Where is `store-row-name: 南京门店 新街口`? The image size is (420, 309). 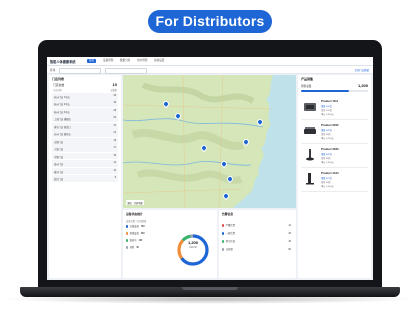
store-row-name: 南京门店 新街口 is located at coordinates (62, 127).